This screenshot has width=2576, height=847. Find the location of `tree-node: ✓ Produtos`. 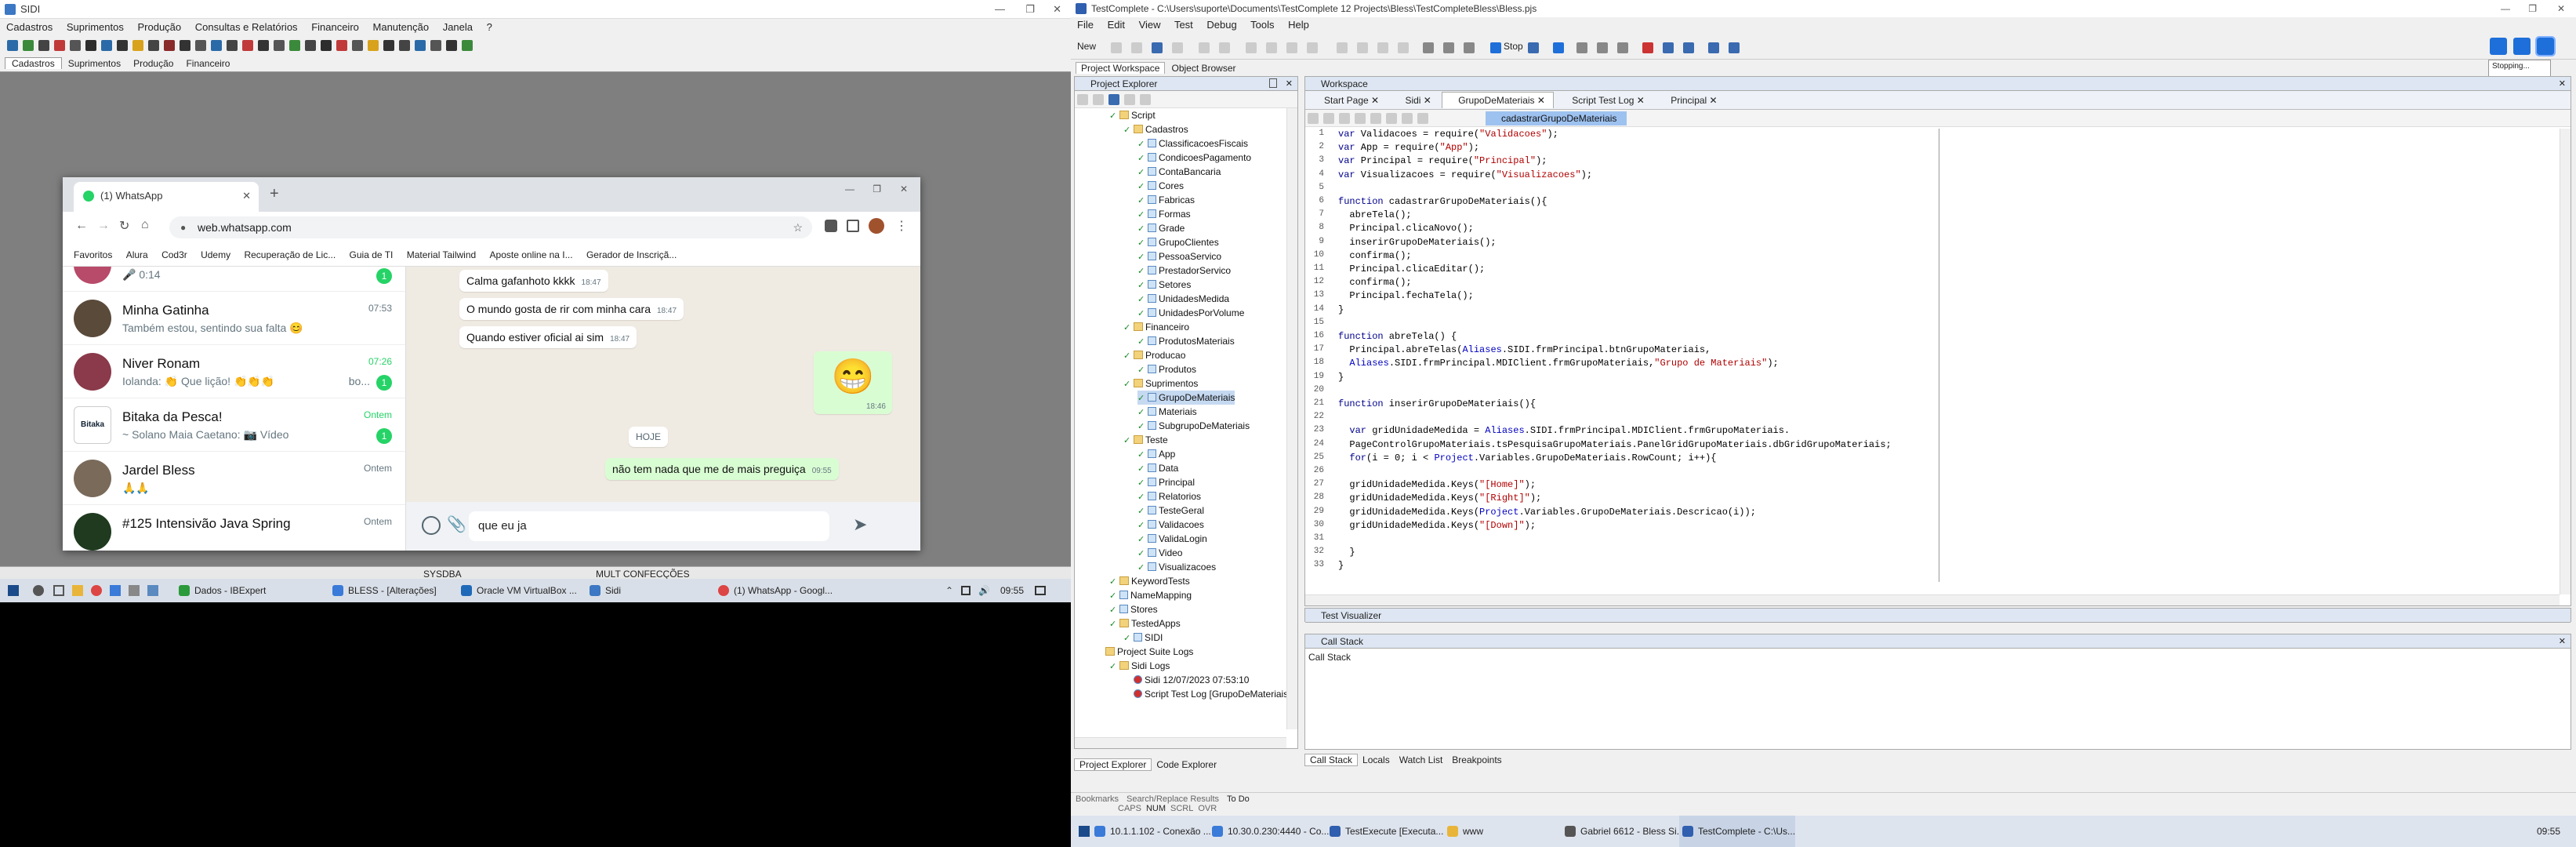

tree-node: ✓ Produtos is located at coordinates (1166, 369).